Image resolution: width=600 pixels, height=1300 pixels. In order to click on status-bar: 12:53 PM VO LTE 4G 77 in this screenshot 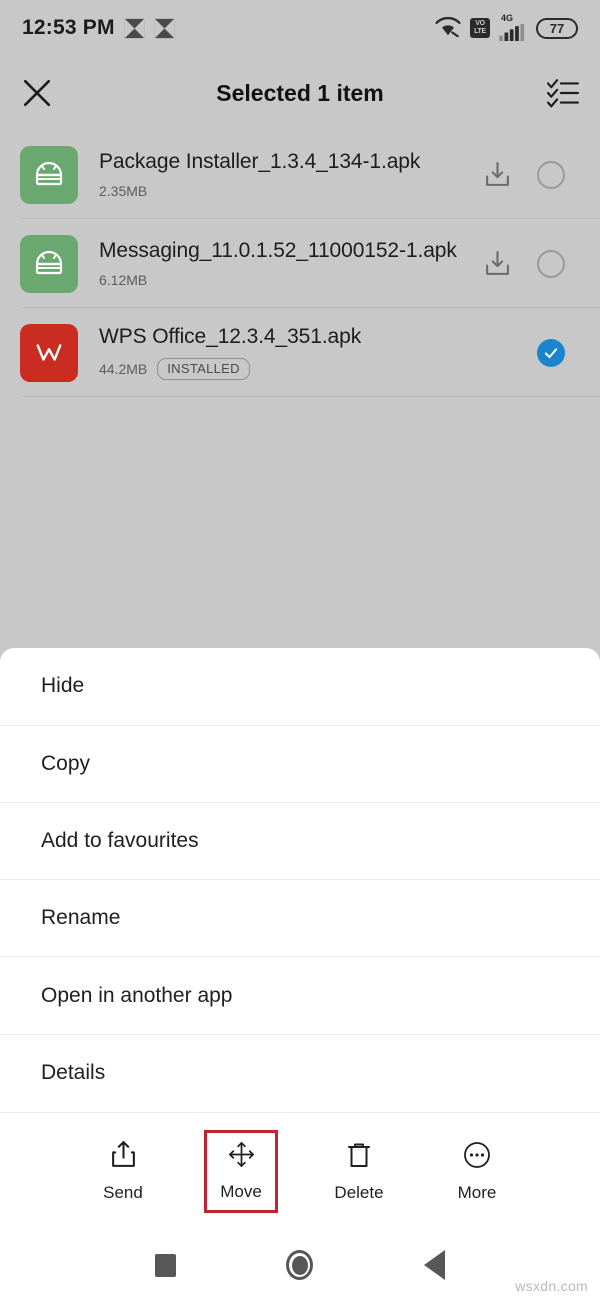, I will do `click(300, 28)`.